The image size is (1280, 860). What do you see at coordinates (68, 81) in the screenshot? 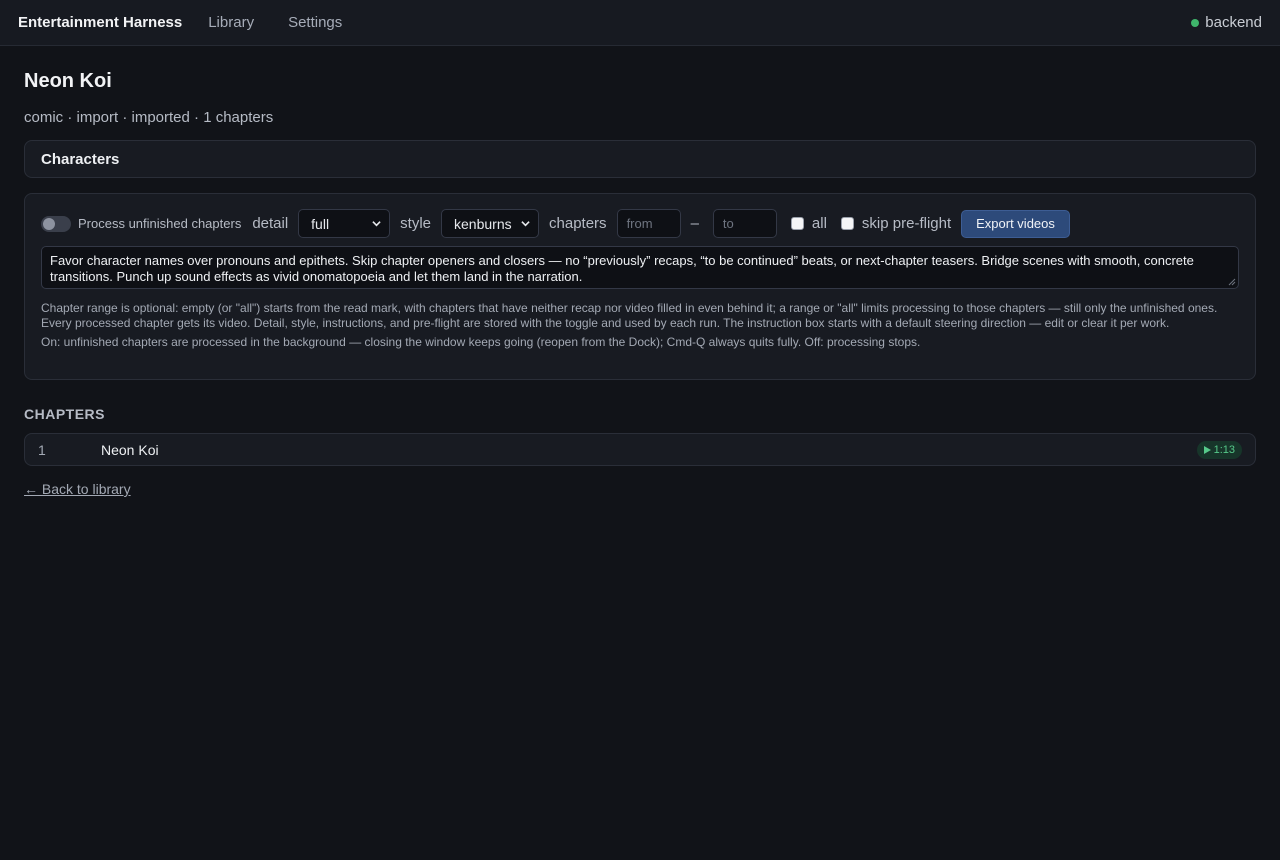
I see `page-title: Neon Koi` at bounding box center [68, 81].